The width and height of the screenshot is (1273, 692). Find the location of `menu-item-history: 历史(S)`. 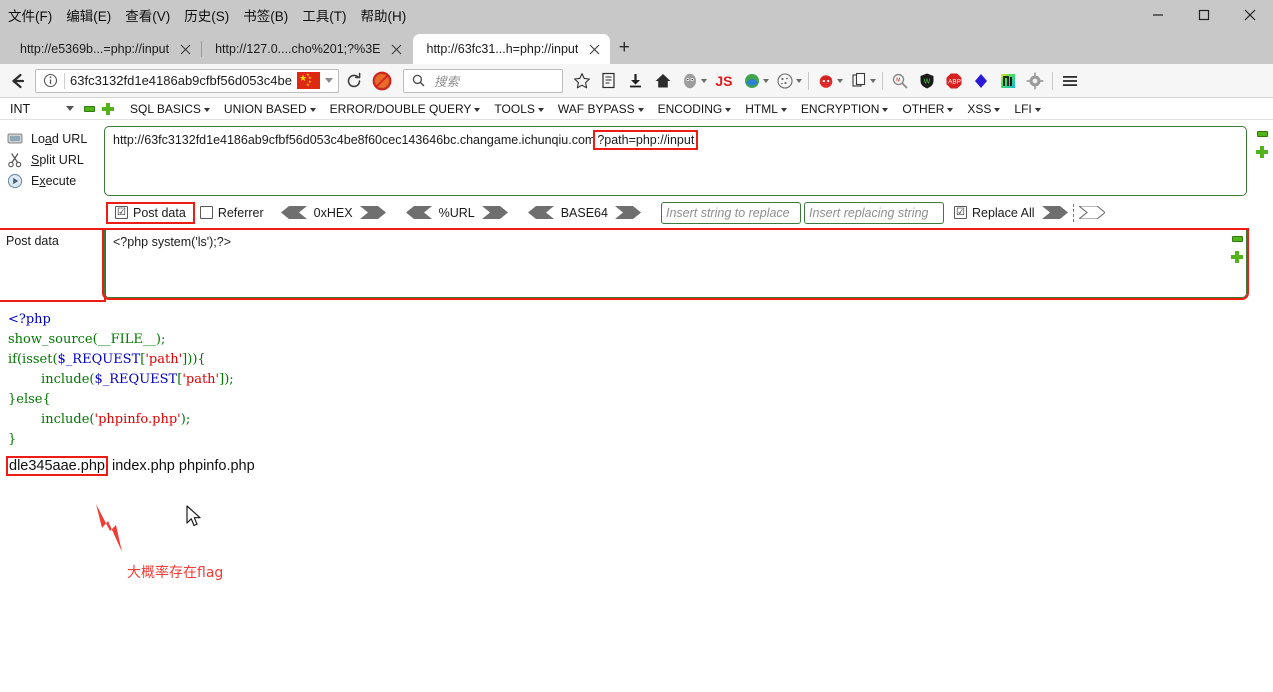

menu-item-history: 历史(S) is located at coordinates (206, 15).